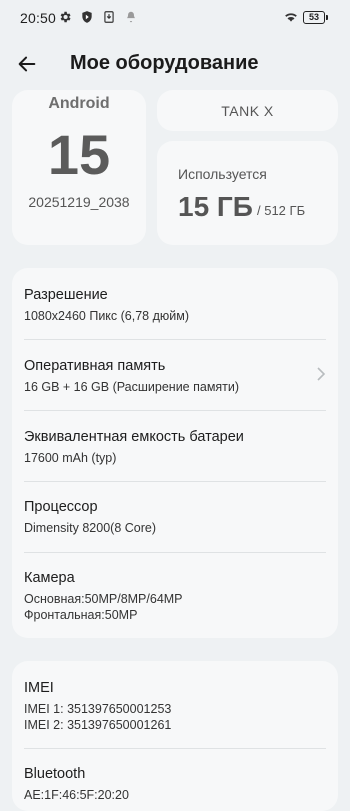 The image size is (350, 811). Describe the element at coordinates (291, 17) in the screenshot. I see `wifi-icon` at that location.